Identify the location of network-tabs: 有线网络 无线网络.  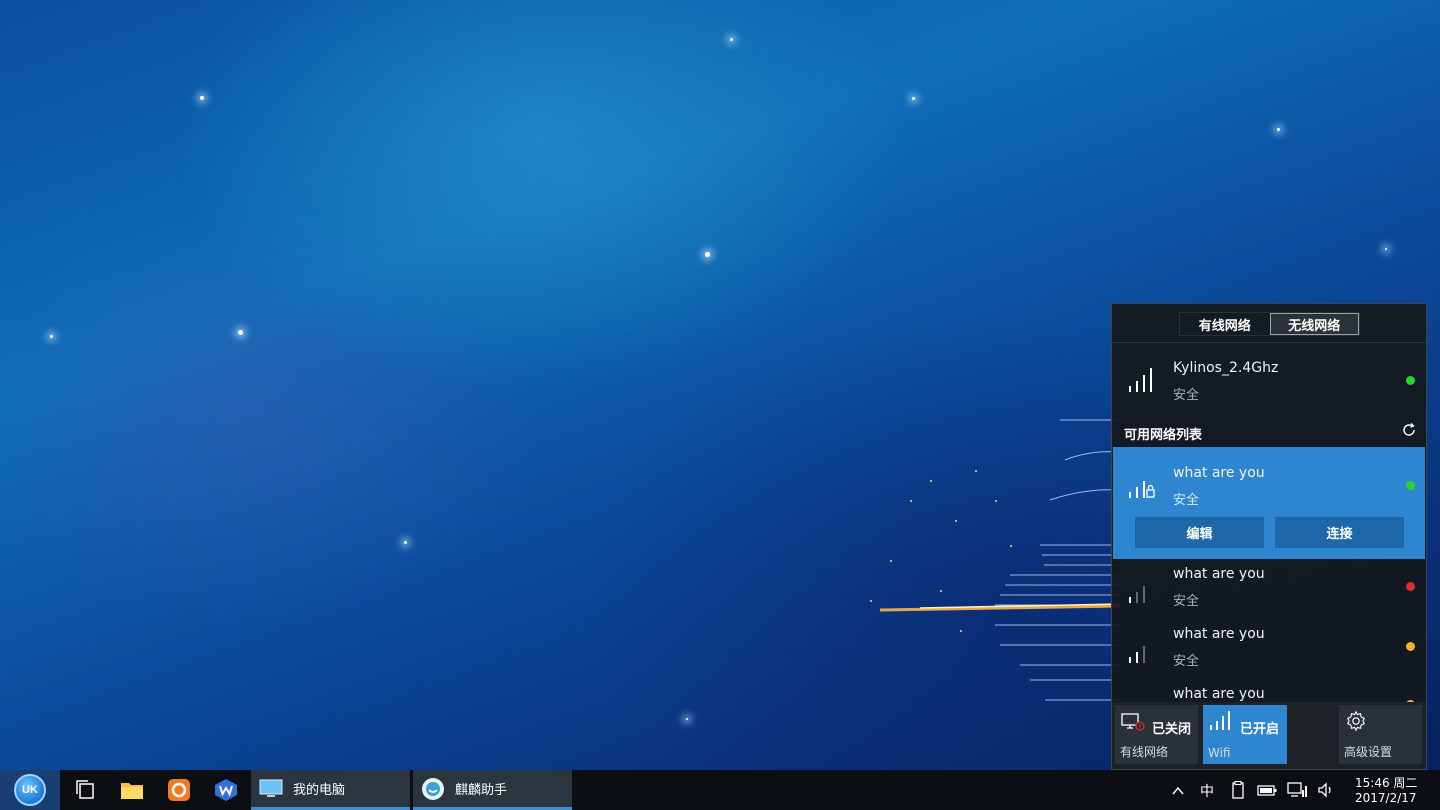
(1269, 324).